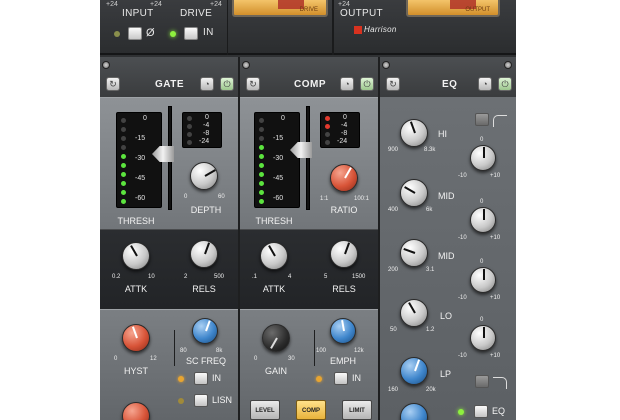 The height and width of the screenshot is (420, 620). Describe the element at coordinates (205, 331) in the screenshot. I see `sc-freq-knob` at that location.